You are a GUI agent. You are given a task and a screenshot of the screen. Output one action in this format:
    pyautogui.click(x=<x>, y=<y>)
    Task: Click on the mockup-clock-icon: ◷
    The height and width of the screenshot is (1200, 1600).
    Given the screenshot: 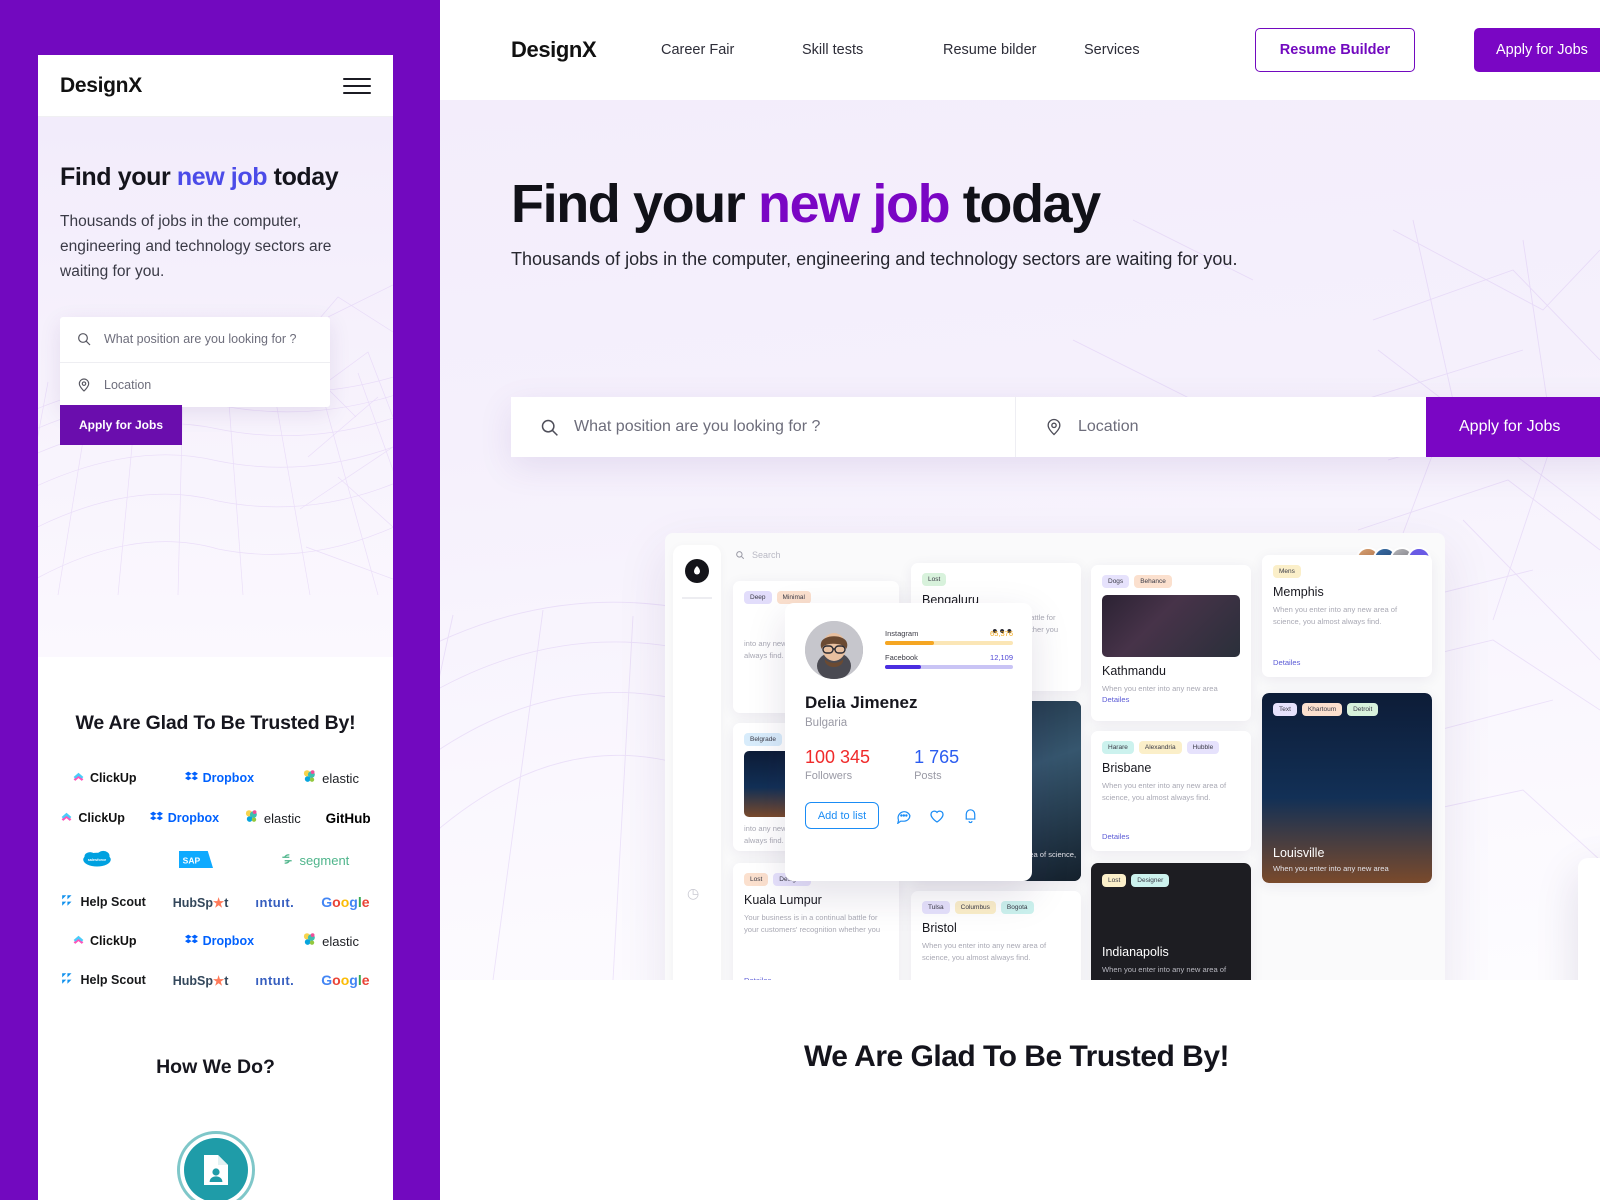 What is the action you would take?
    pyautogui.click(x=693, y=893)
    